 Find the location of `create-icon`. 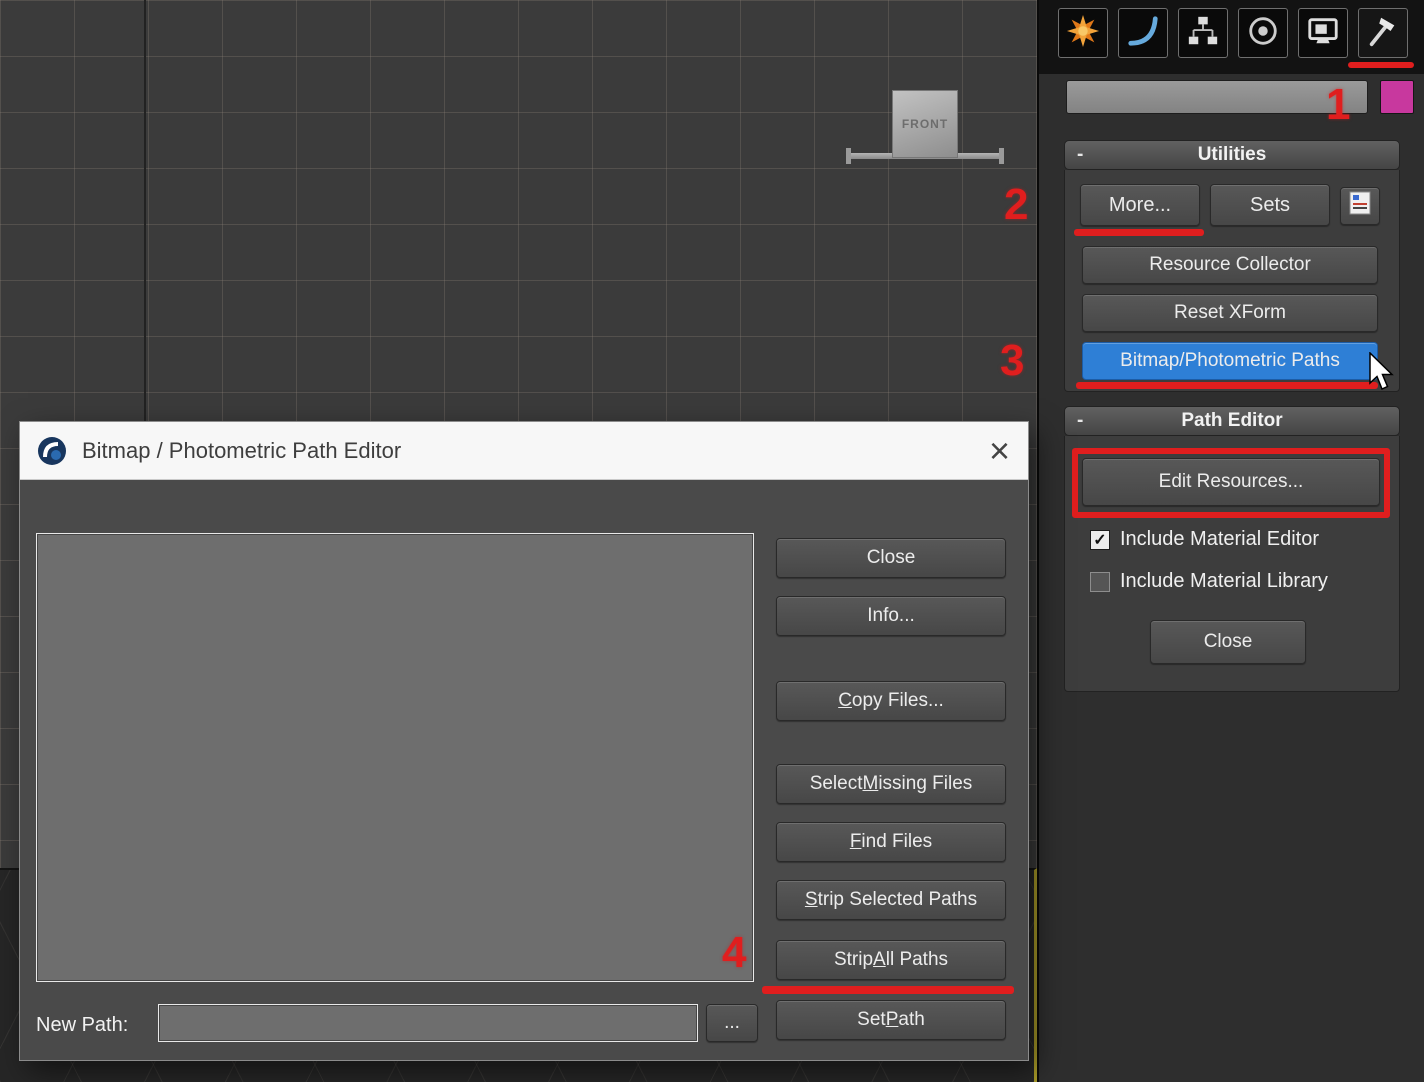

create-icon is located at coordinates (1083, 33).